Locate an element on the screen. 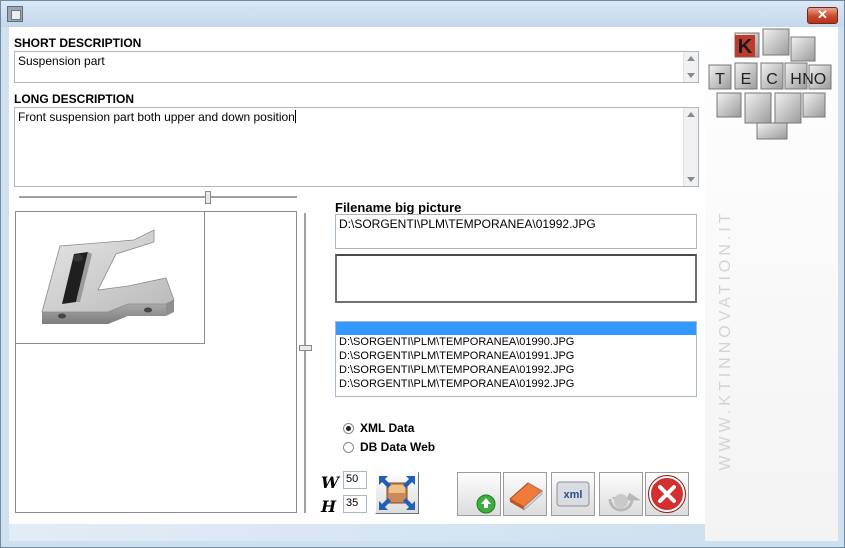  part-thumbnail is located at coordinates (110, 278).